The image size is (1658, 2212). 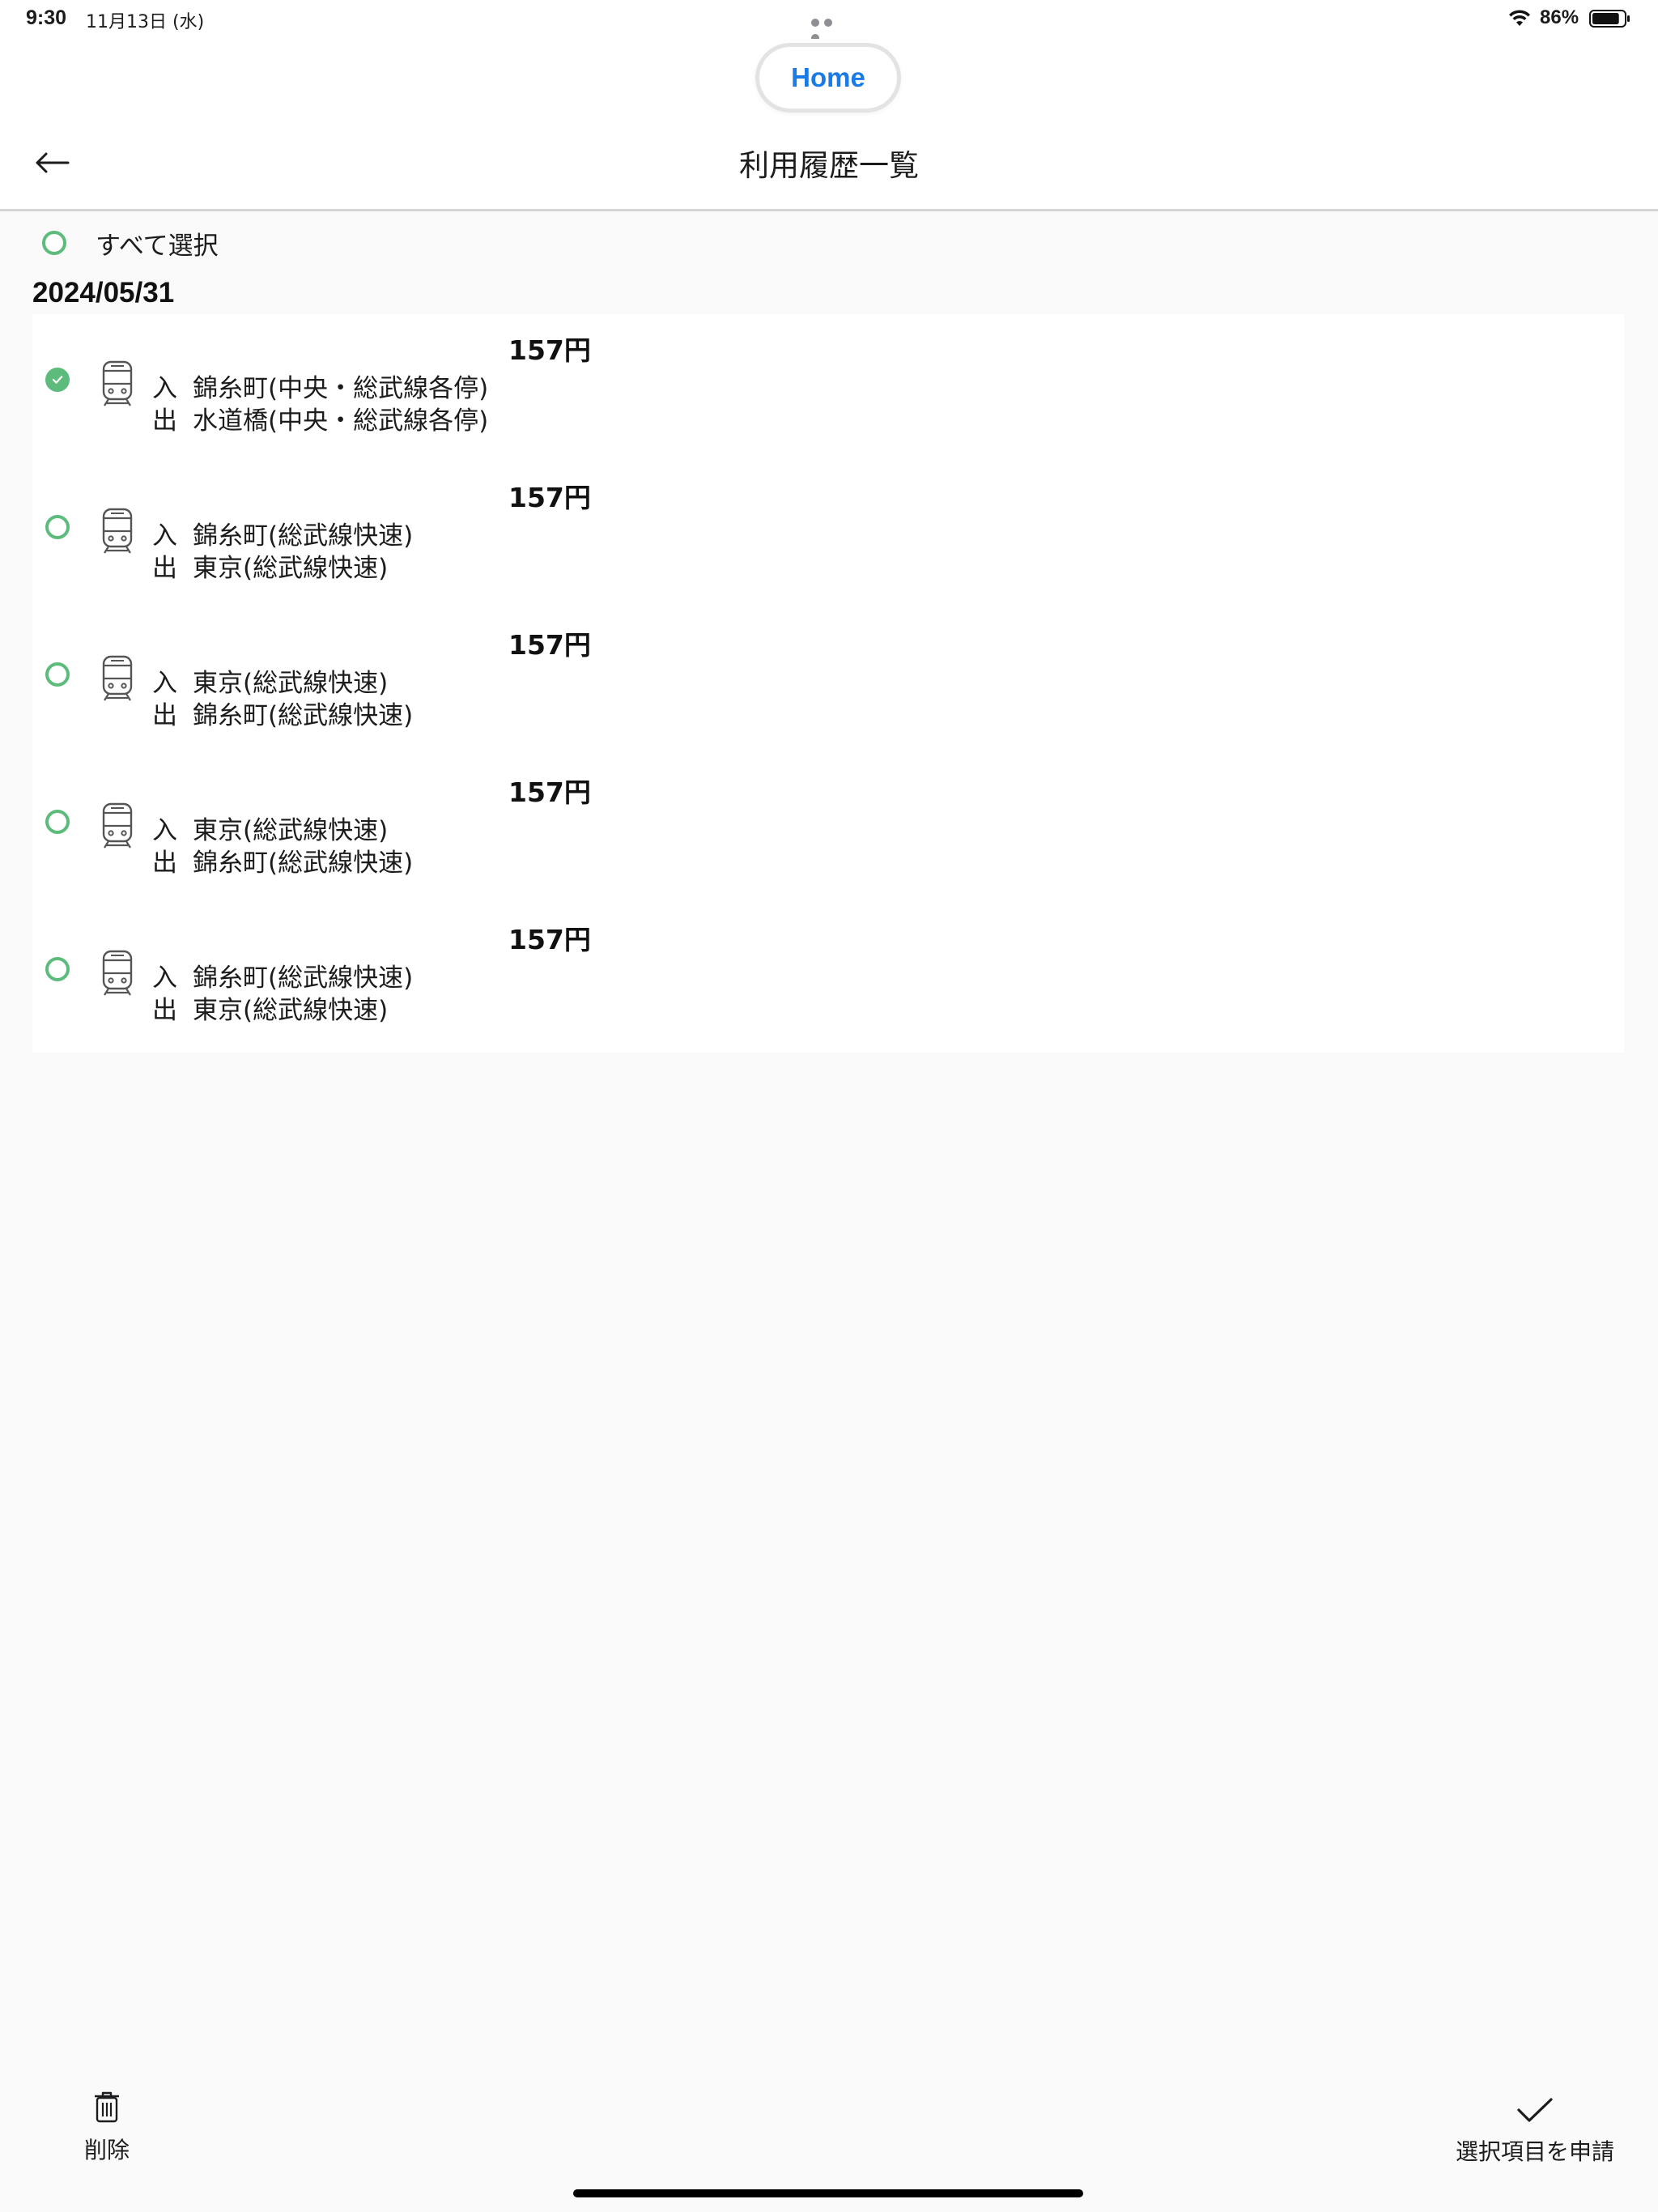 What do you see at coordinates (54, 243) in the screenshot?
I see `select-all-radio` at bounding box center [54, 243].